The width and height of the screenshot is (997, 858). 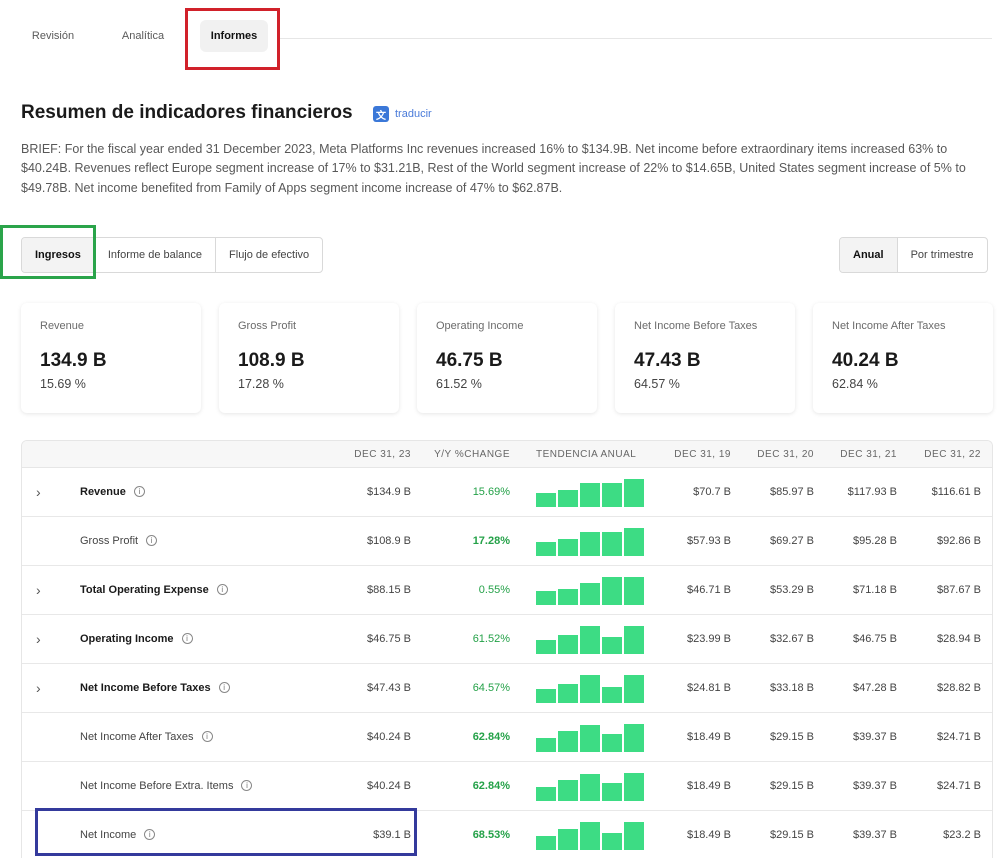 What do you see at coordinates (156, 255) in the screenshot?
I see `tab-informe-de-balance: Informe de balance` at bounding box center [156, 255].